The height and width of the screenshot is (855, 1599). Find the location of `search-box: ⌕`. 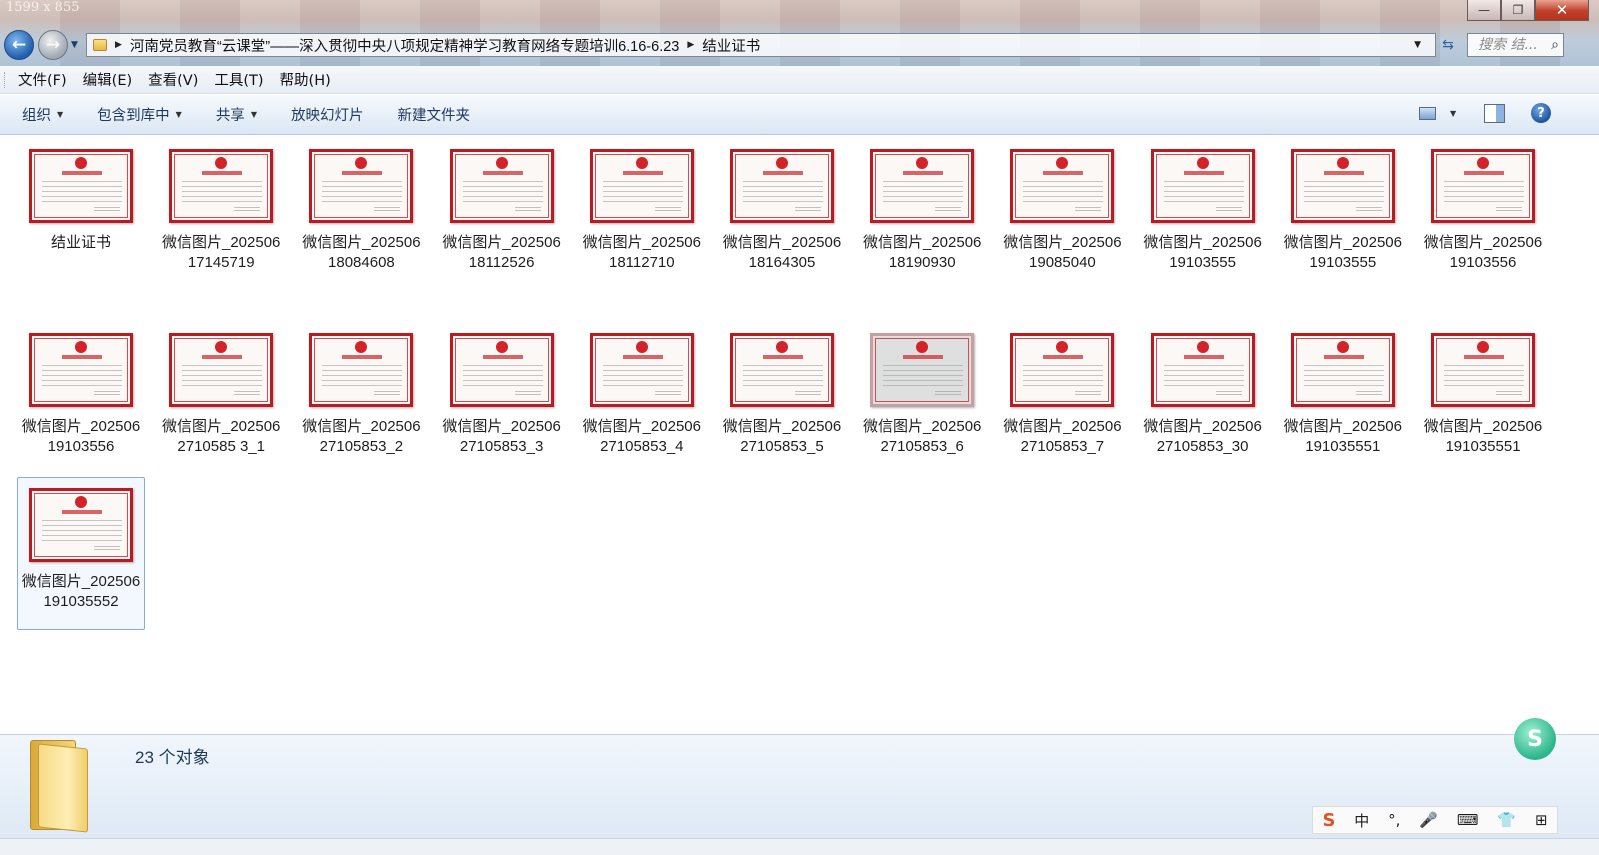

search-box: ⌕ is located at coordinates (1515, 45).